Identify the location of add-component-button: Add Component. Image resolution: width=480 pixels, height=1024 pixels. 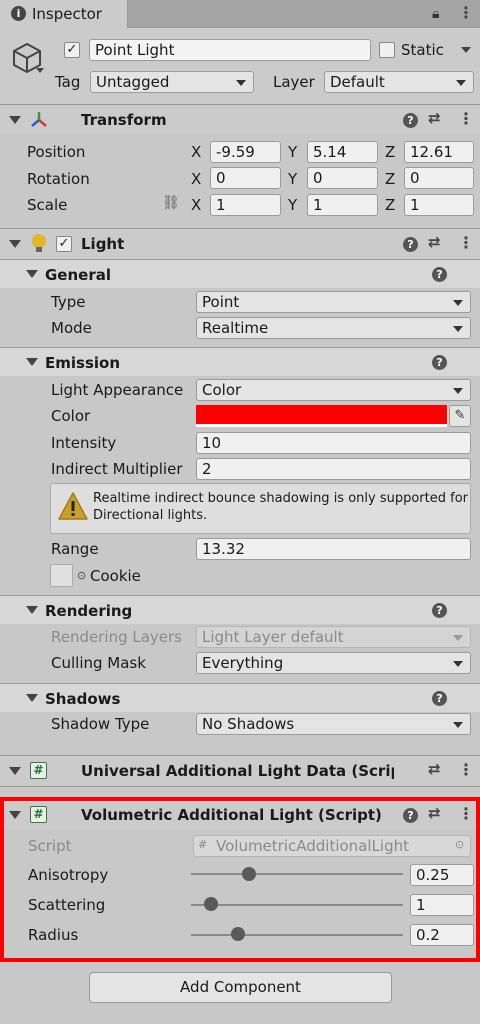
(240, 987).